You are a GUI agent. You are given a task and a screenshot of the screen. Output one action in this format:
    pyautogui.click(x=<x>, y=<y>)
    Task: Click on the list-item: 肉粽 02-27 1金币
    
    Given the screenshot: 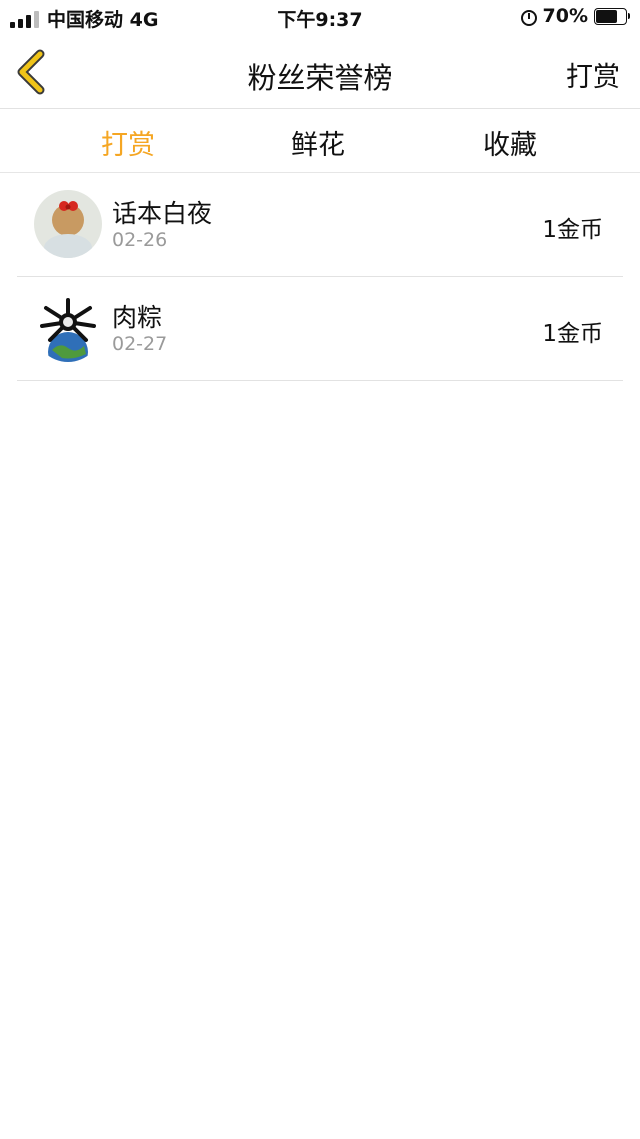 What is the action you would take?
    pyautogui.click(x=320, y=329)
    